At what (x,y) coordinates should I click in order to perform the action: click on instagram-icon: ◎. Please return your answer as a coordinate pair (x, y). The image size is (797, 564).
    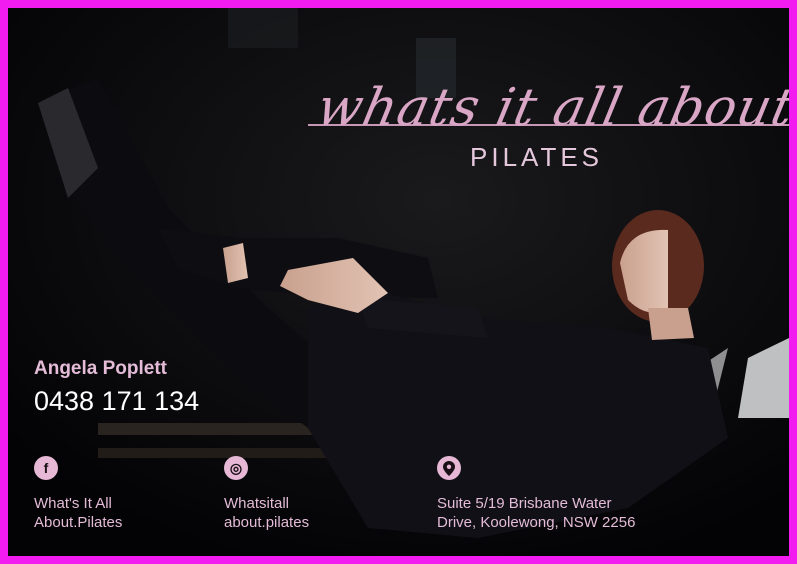
    Looking at the image, I should click on (236, 468).